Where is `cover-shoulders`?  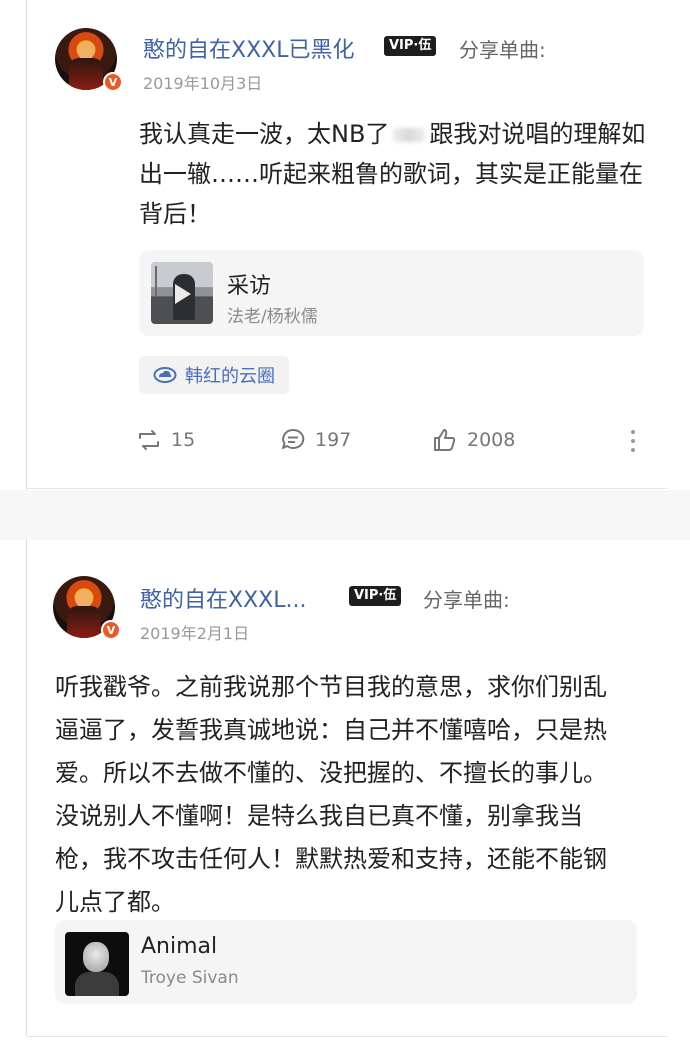
cover-shoulders is located at coordinates (97, 984).